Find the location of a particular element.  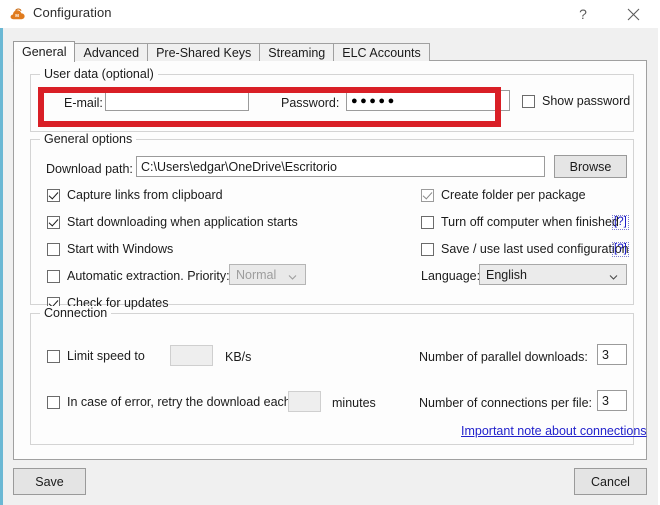

download-path-input: C:\Users\edgar\OneDrive\Escritorio is located at coordinates (340, 166).